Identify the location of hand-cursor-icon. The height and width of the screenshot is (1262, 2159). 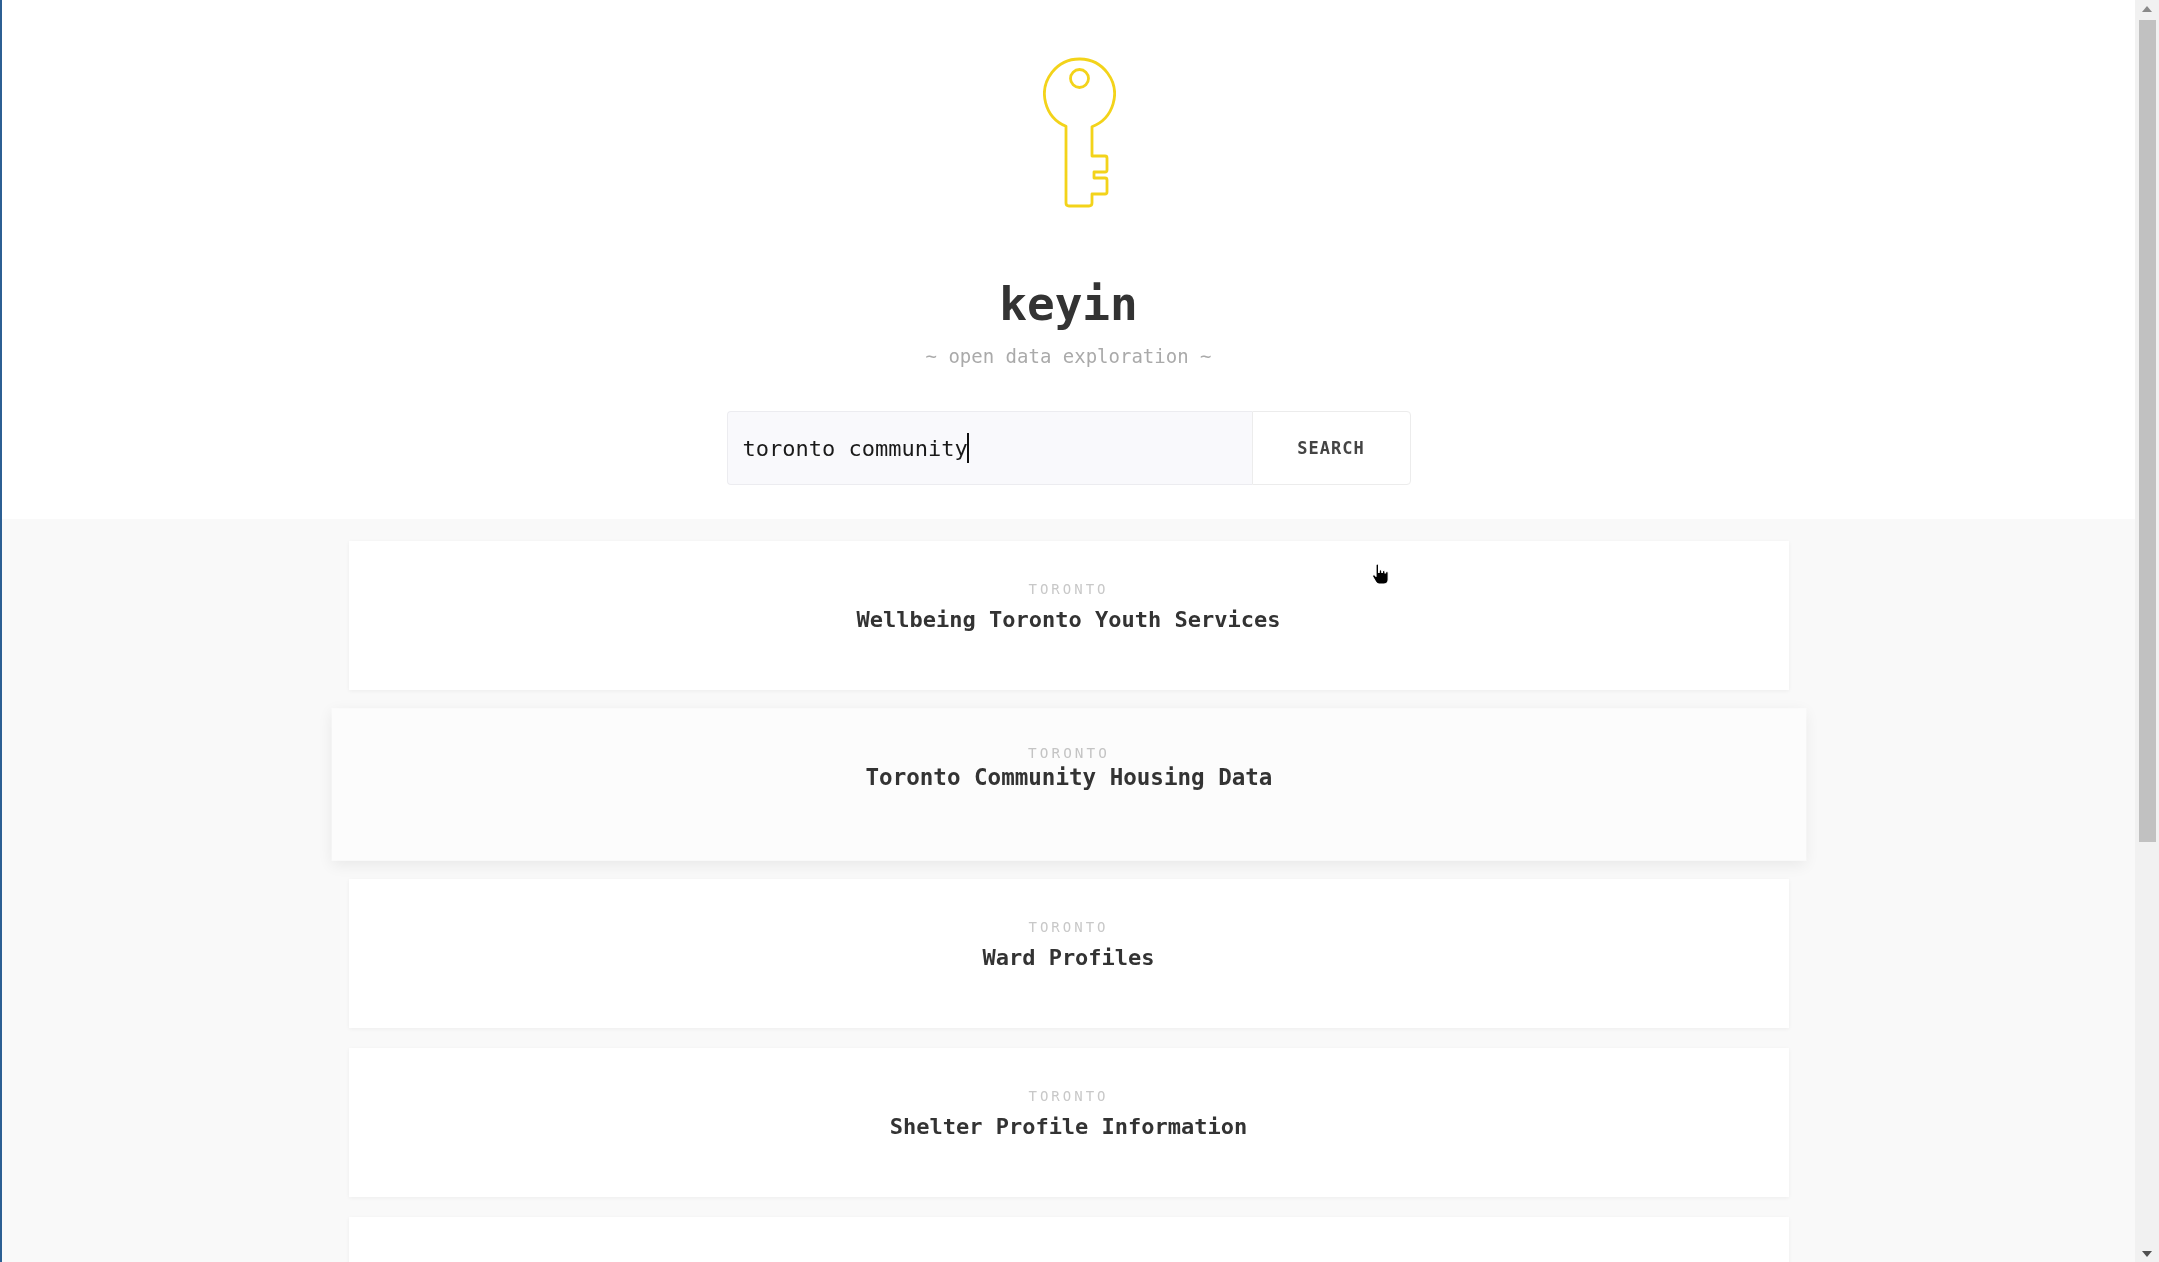
(1381, 574).